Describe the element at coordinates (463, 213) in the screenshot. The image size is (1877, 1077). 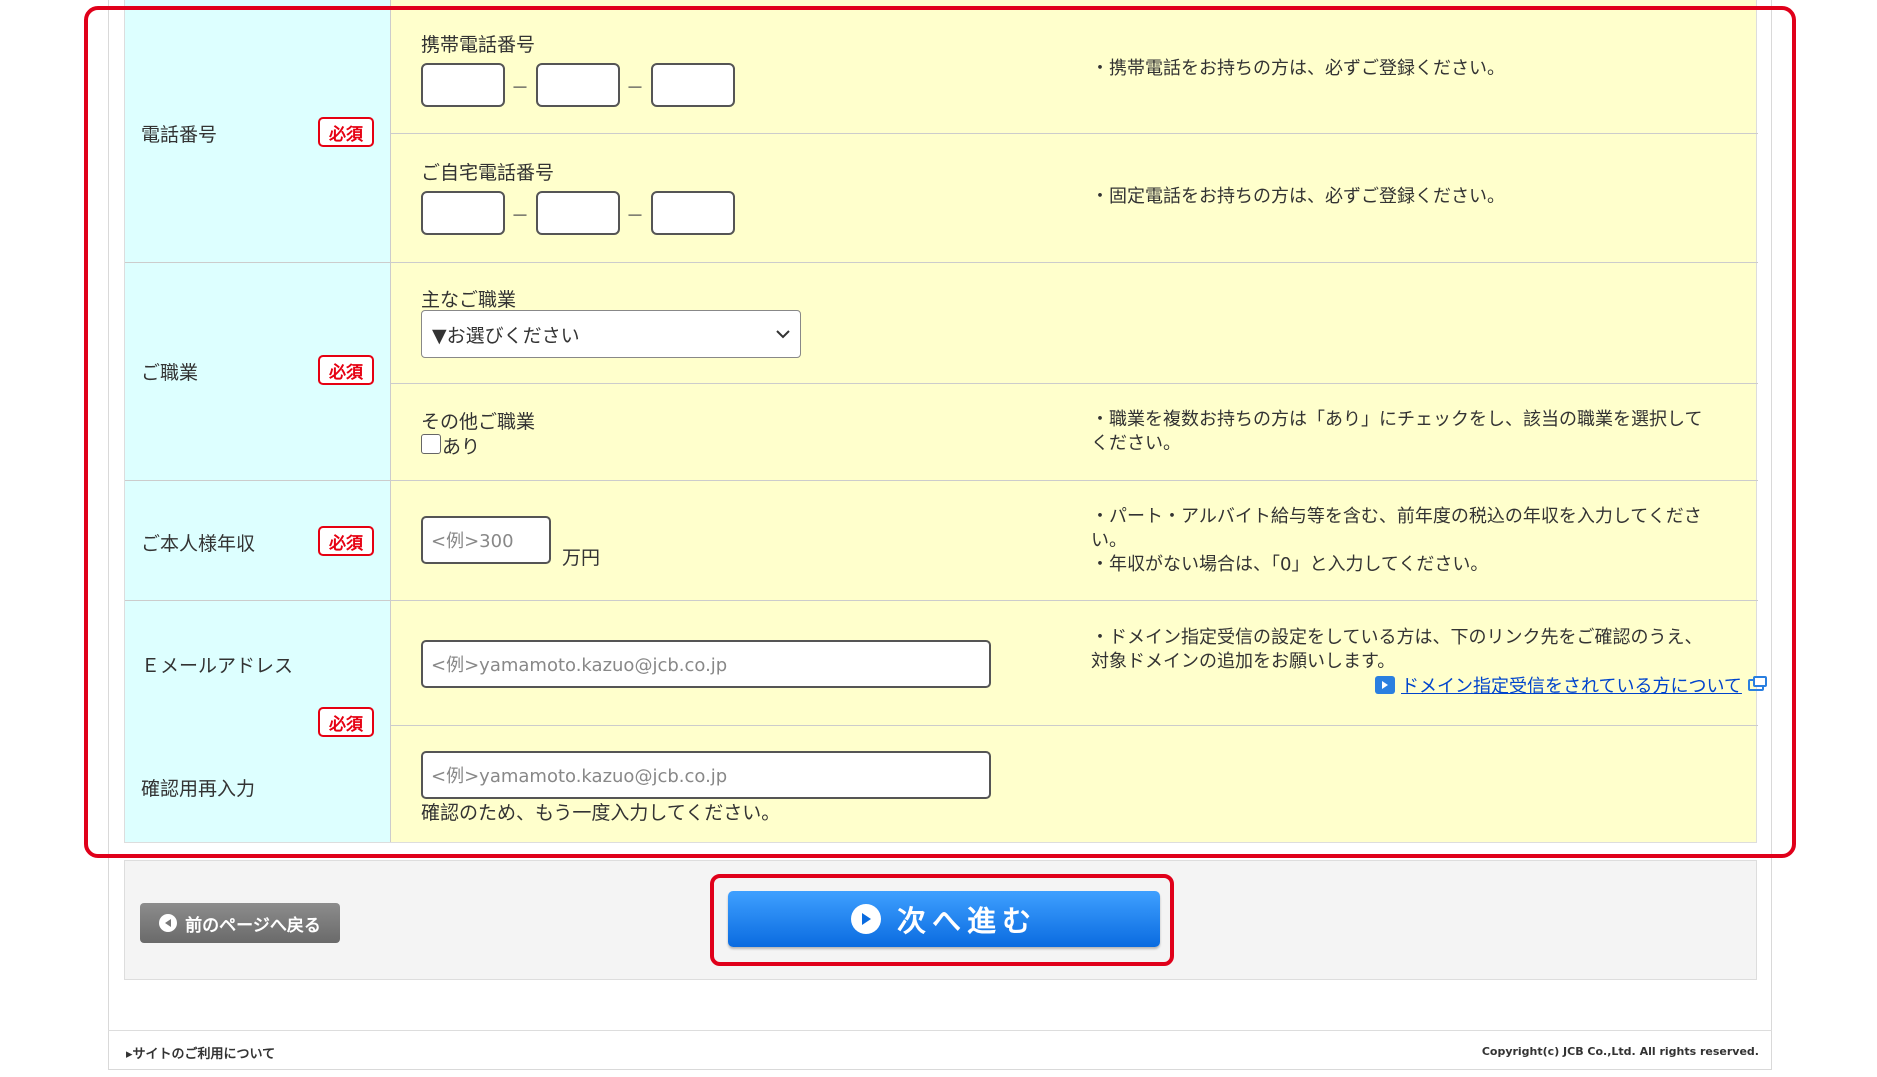
I see `home-phone-part1-input` at that location.